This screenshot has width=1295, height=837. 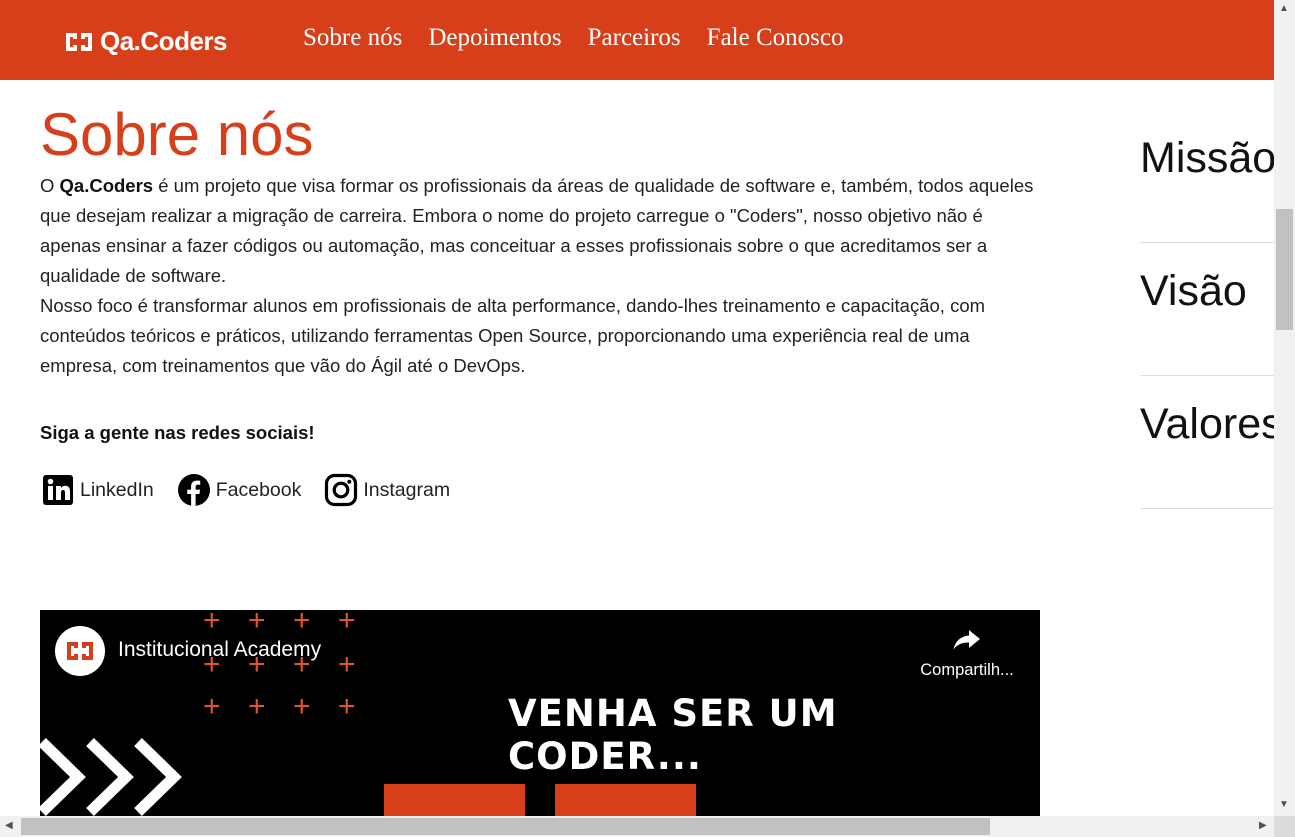 What do you see at coordinates (341, 490) in the screenshot?
I see `instagram-icon` at bounding box center [341, 490].